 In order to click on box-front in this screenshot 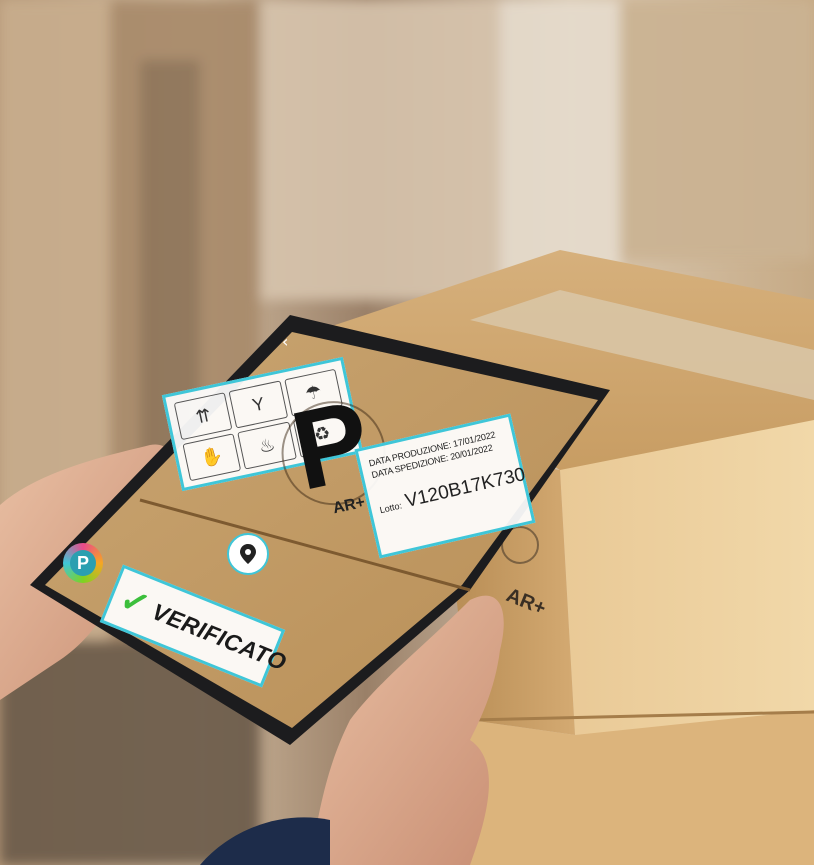, I will do `click(687, 577)`.